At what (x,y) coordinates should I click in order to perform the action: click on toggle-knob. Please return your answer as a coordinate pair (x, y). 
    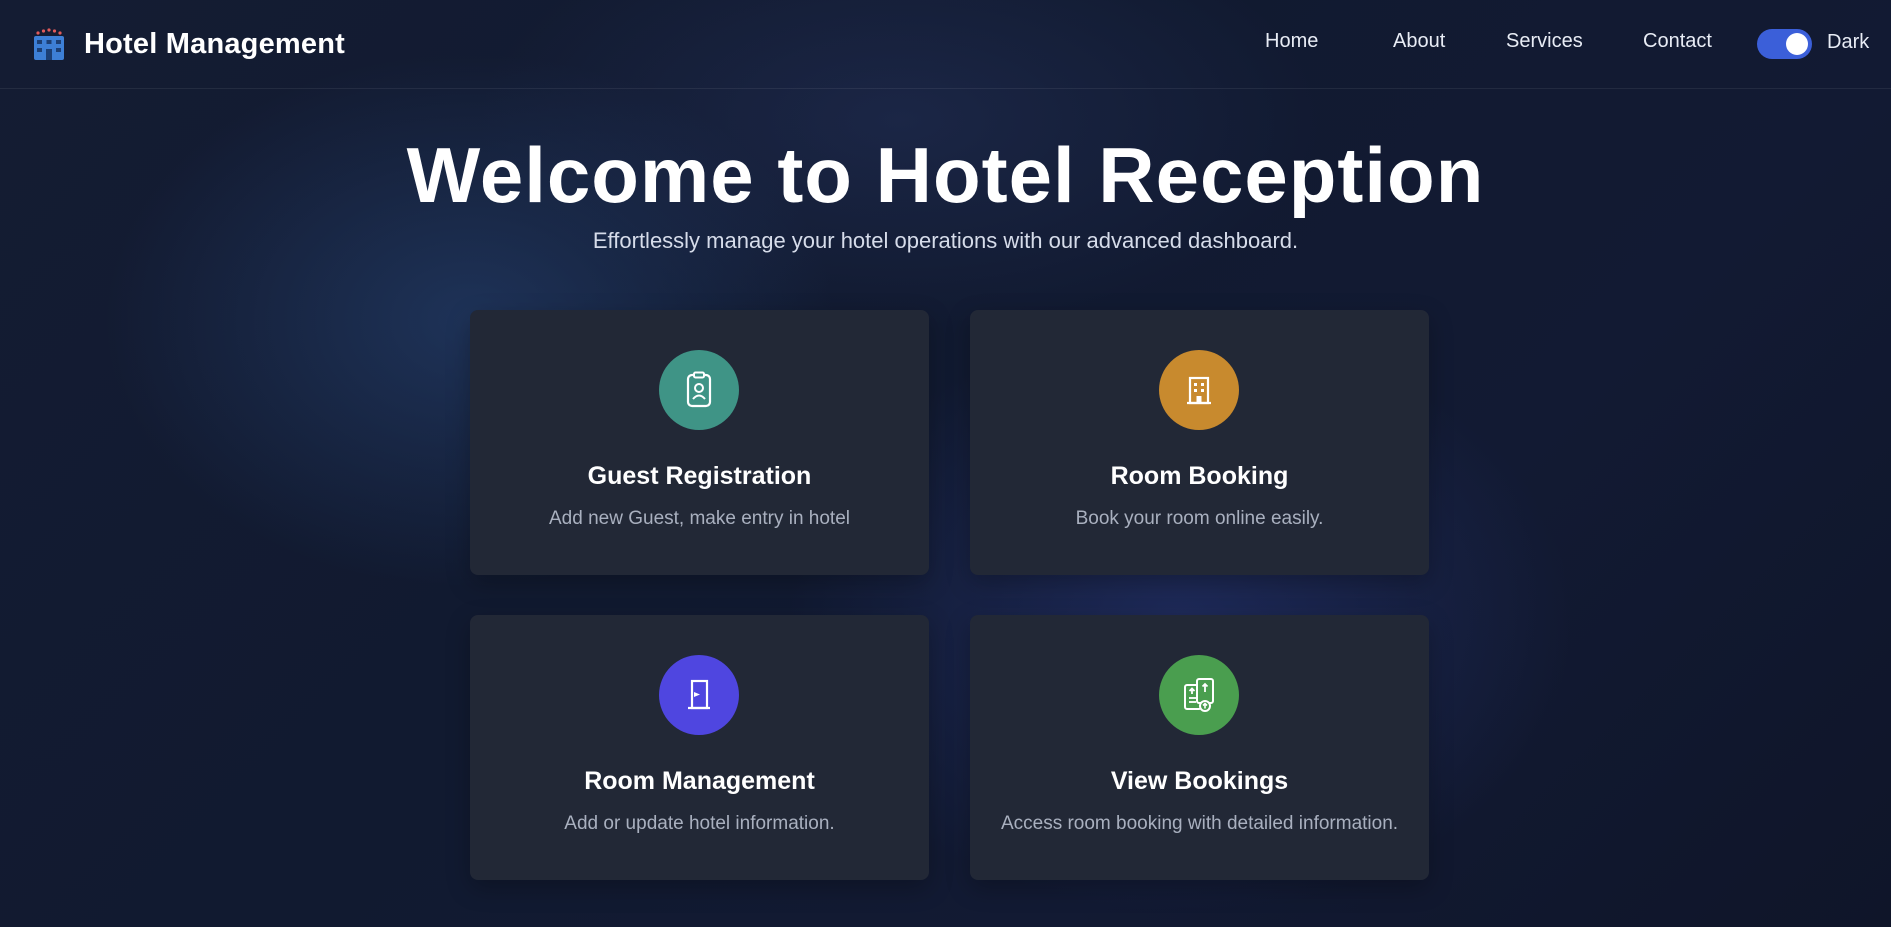
    Looking at the image, I should click on (1797, 44).